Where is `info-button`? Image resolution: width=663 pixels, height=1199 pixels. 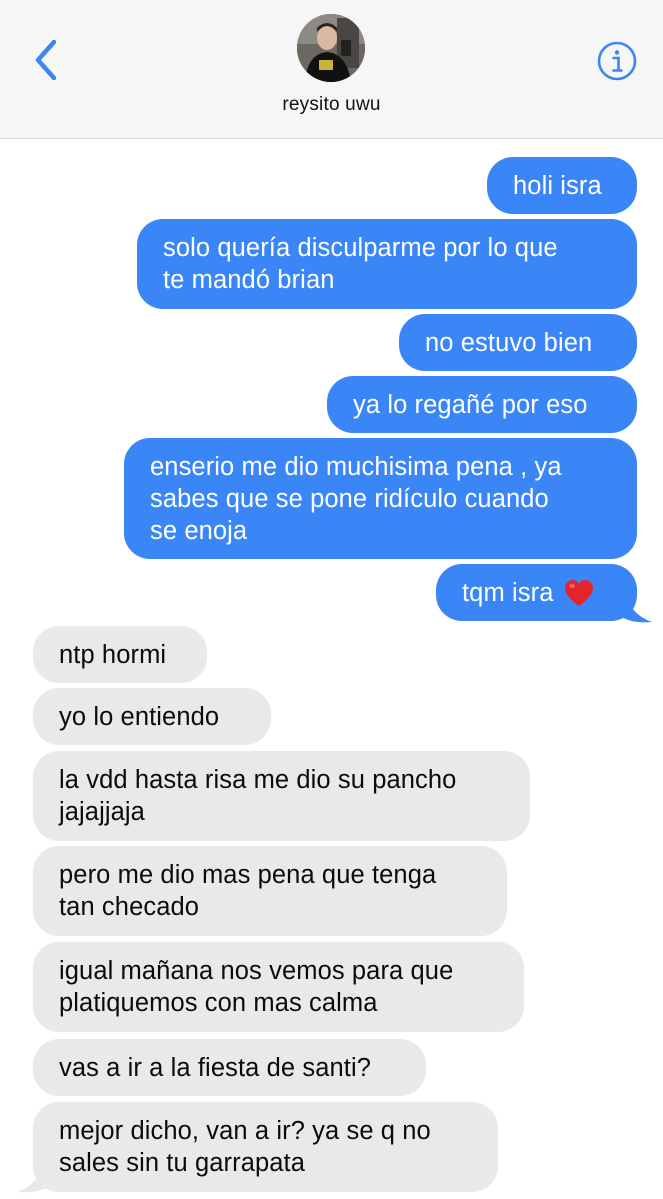 info-button is located at coordinates (617, 61).